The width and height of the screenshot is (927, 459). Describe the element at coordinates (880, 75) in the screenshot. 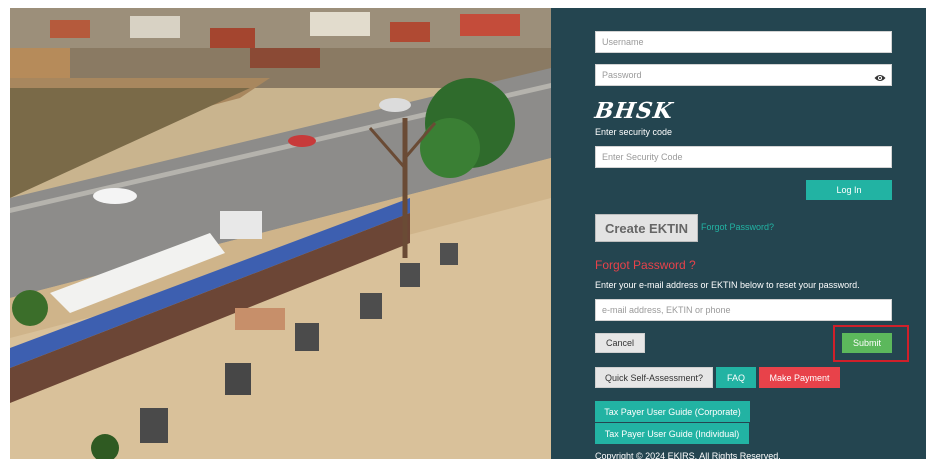

I see `eye-icon` at that location.